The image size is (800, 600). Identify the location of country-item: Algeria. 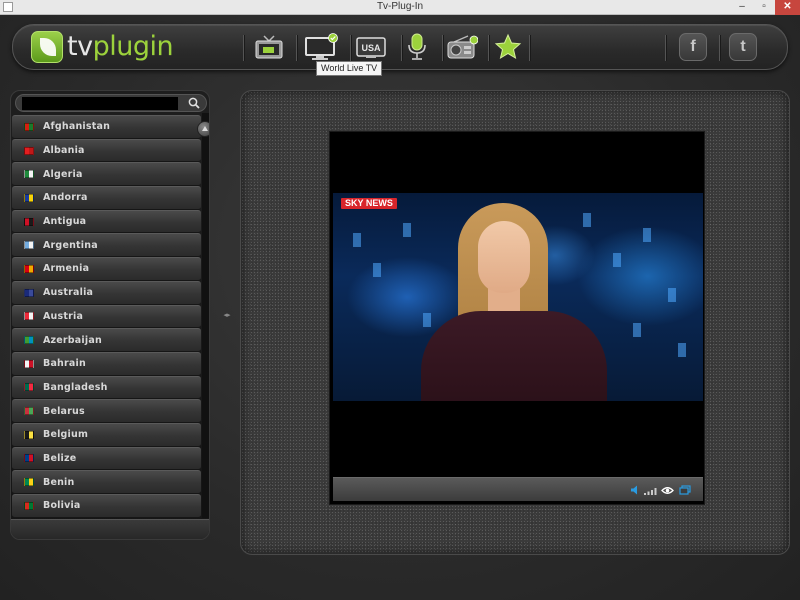
(106, 174).